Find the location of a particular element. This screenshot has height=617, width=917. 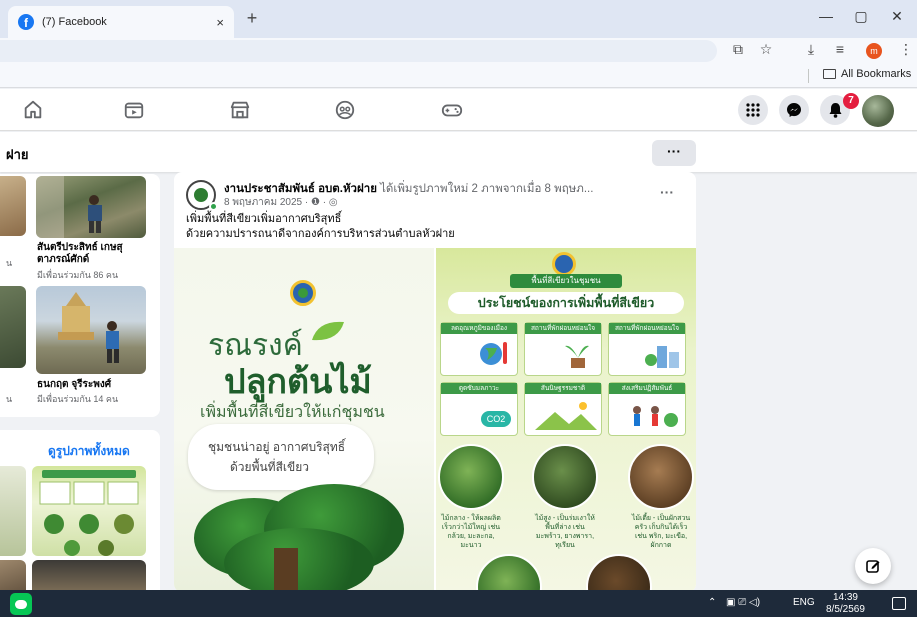

messenger-button is located at coordinates (794, 110).